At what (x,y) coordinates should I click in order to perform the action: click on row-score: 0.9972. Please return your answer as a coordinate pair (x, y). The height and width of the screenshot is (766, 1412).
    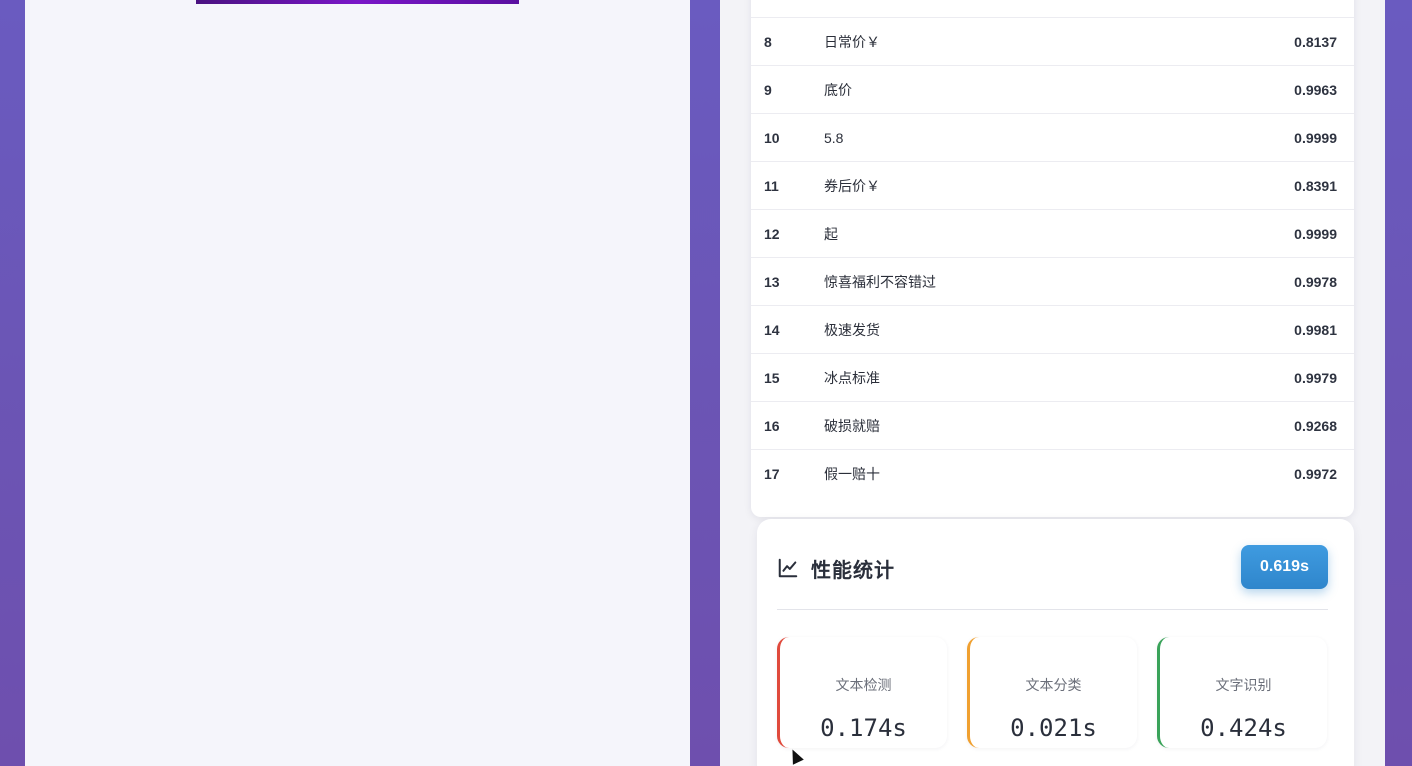
    Looking at the image, I should click on (1315, 473).